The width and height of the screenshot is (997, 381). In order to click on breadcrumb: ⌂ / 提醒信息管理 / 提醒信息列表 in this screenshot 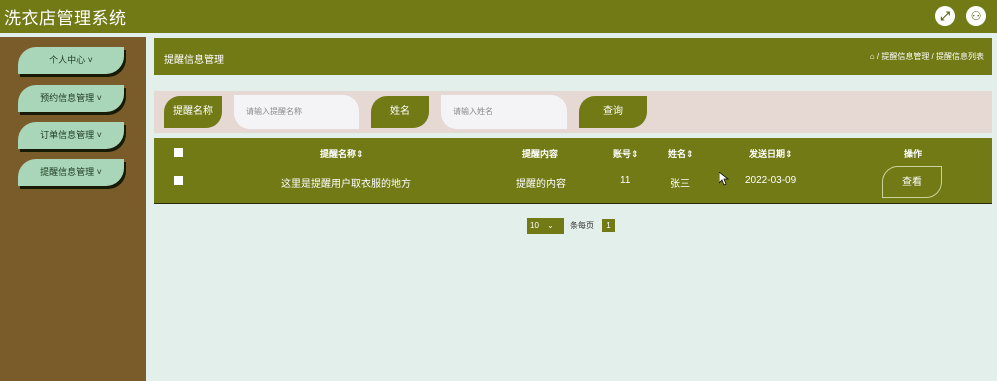, I will do `click(927, 56)`.